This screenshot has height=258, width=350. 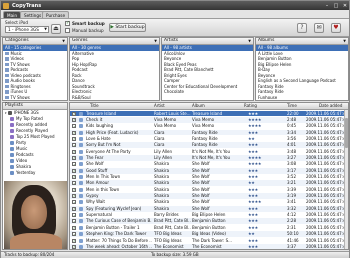 What do you see at coordinates (207, 92) in the screenshot?
I see `artist-item: Chocolate` at bounding box center [207, 92].